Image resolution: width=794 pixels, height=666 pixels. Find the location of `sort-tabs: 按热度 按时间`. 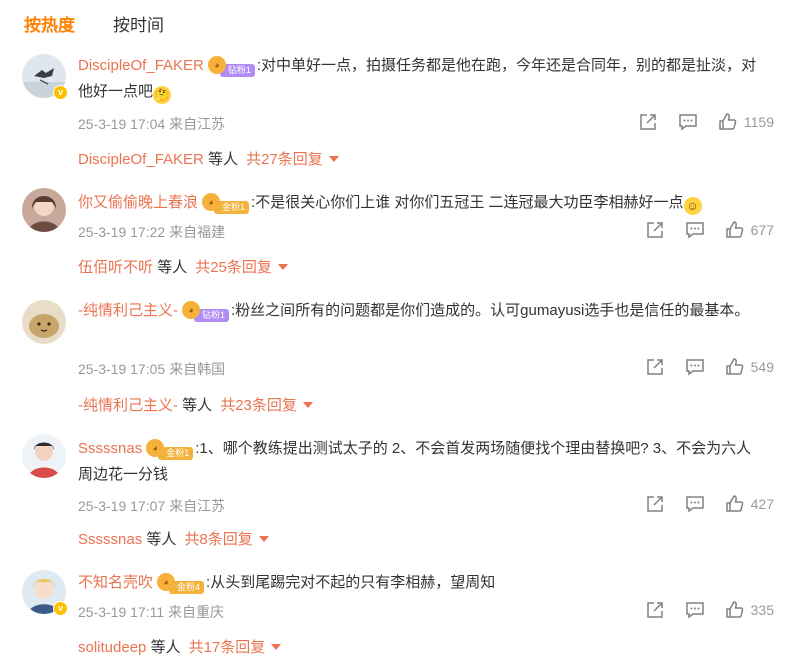

sort-tabs: 按热度 按时间 is located at coordinates (94, 23).